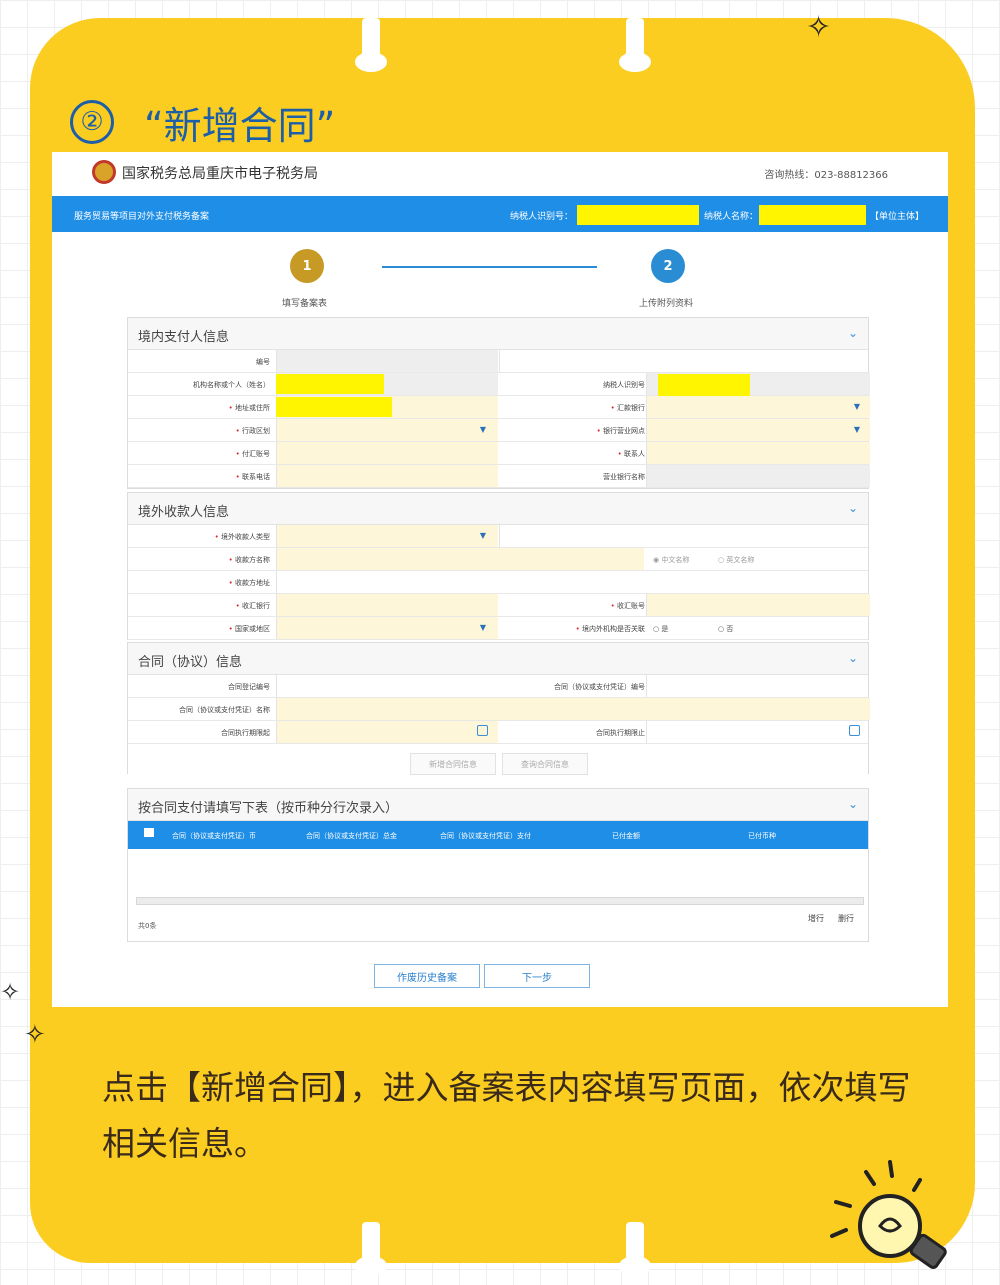 This screenshot has width=1000, height=1285. Describe the element at coordinates (542, 217) in the screenshot. I see `taxpayer-id-label: 纳税人识别号：` at that location.